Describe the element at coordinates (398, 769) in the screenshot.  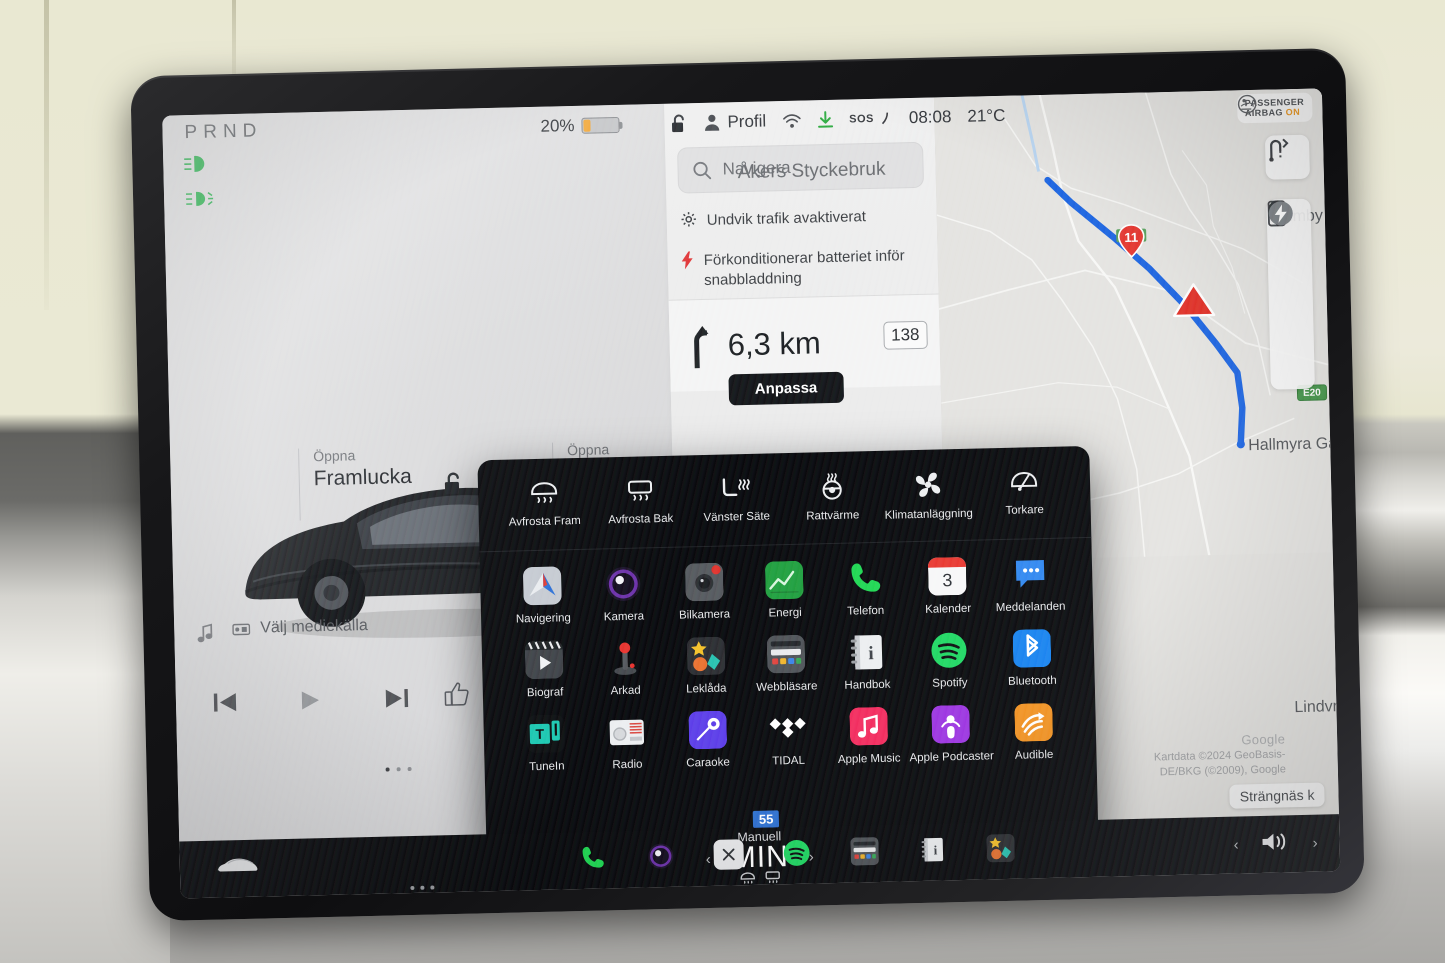
I see `media-page-dots` at that location.